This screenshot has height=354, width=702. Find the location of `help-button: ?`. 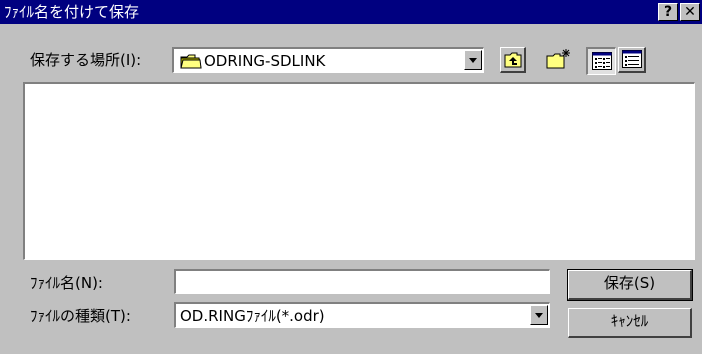

help-button: ? is located at coordinates (668, 12).